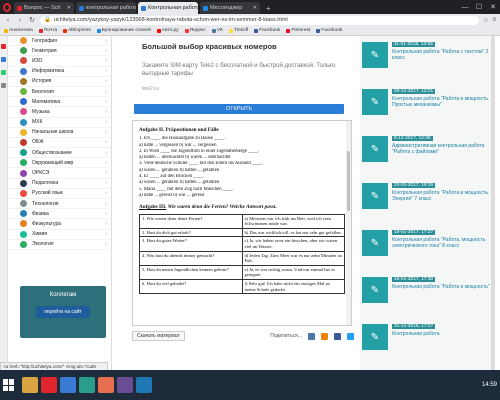 This screenshot has width=500, height=400. Describe the element at coordinates (59, 102) in the screenshot. I see `sidebar-item: Математика ›` at that location.